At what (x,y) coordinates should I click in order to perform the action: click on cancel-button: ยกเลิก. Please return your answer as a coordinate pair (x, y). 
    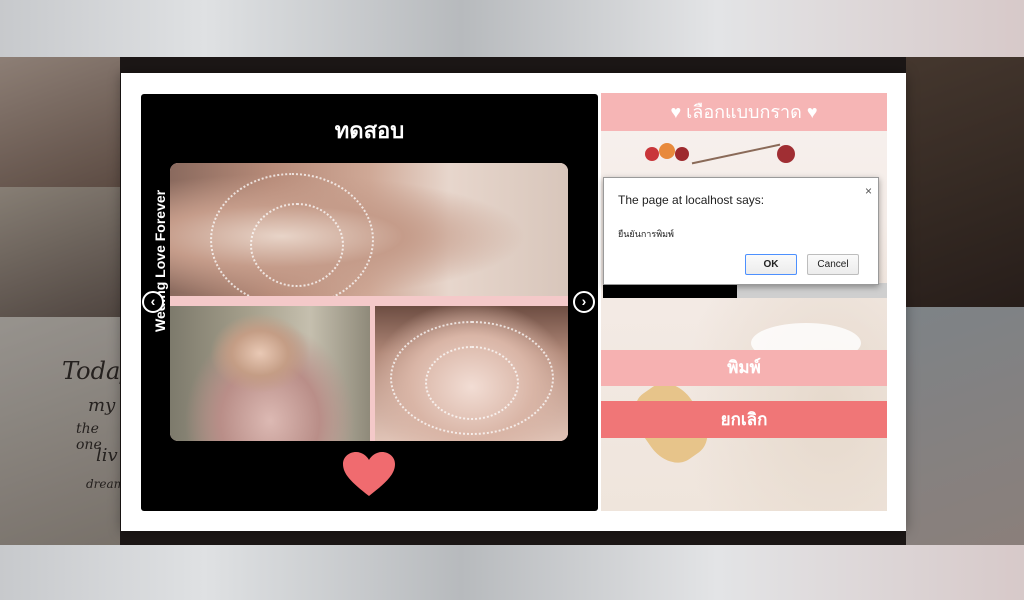
    Looking at the image, I should click on (744, 419).